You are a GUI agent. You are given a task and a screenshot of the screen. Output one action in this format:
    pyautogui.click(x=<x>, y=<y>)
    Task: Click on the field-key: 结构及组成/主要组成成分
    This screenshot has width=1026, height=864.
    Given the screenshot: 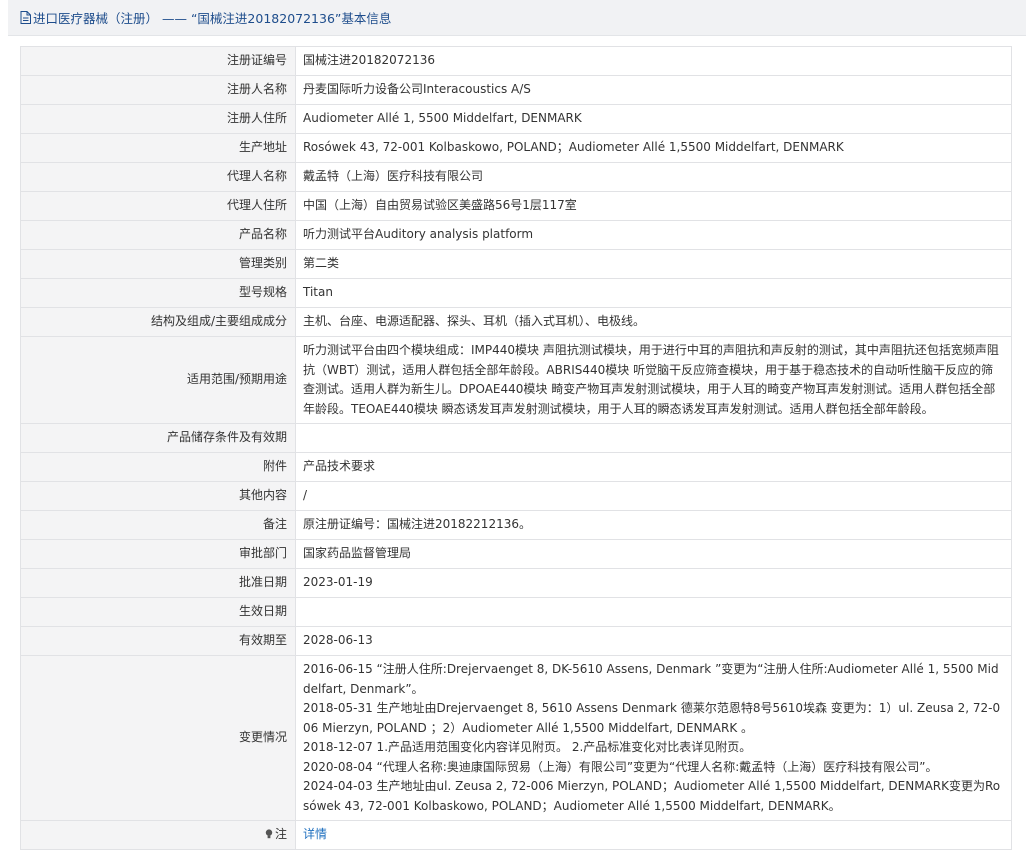 What is the action you would take?
    pyautogui.click(x=158, y=322)
    